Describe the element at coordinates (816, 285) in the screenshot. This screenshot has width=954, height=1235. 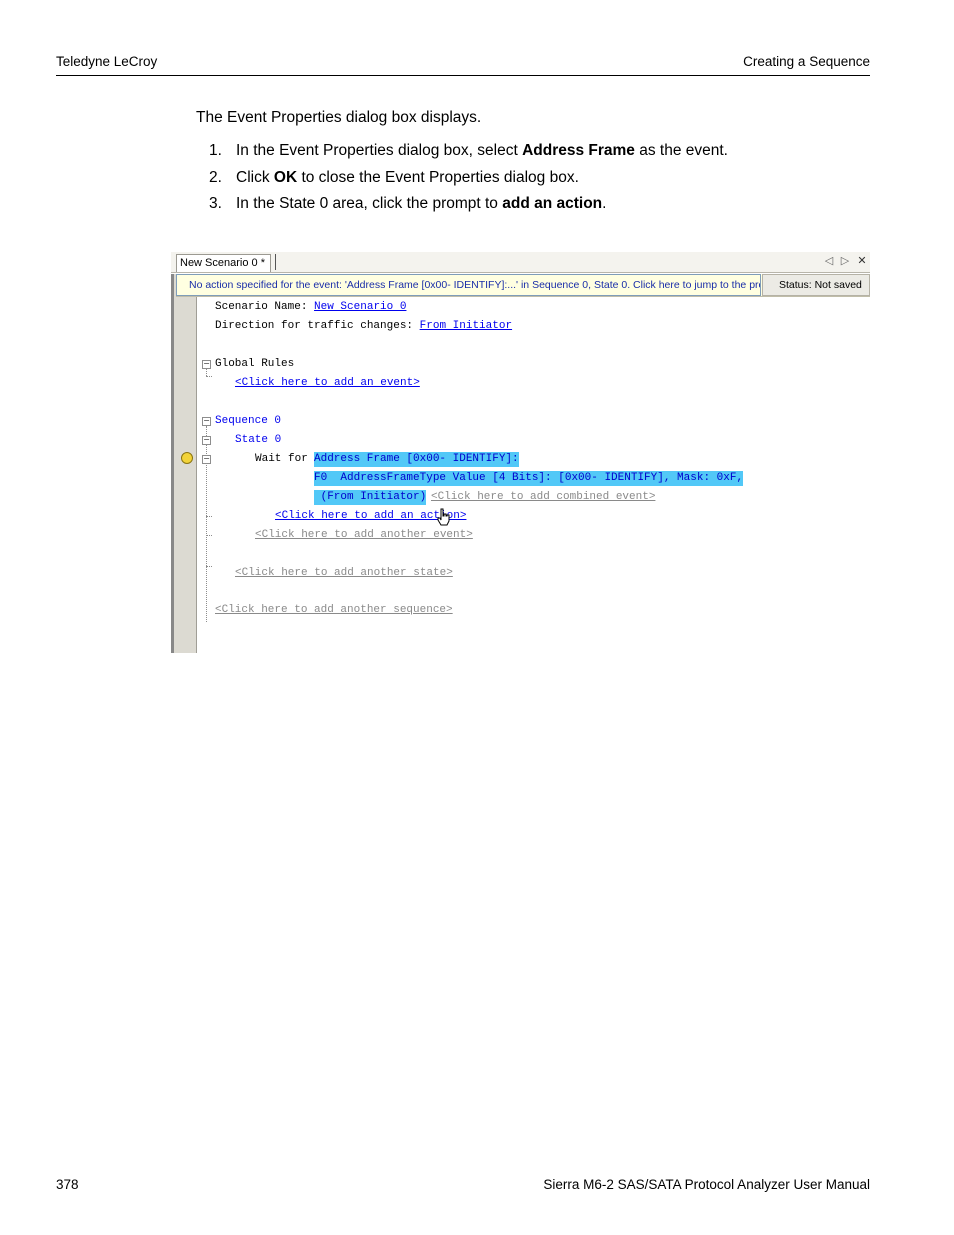
I see `status-indicator: Status: Not saved` at that location.